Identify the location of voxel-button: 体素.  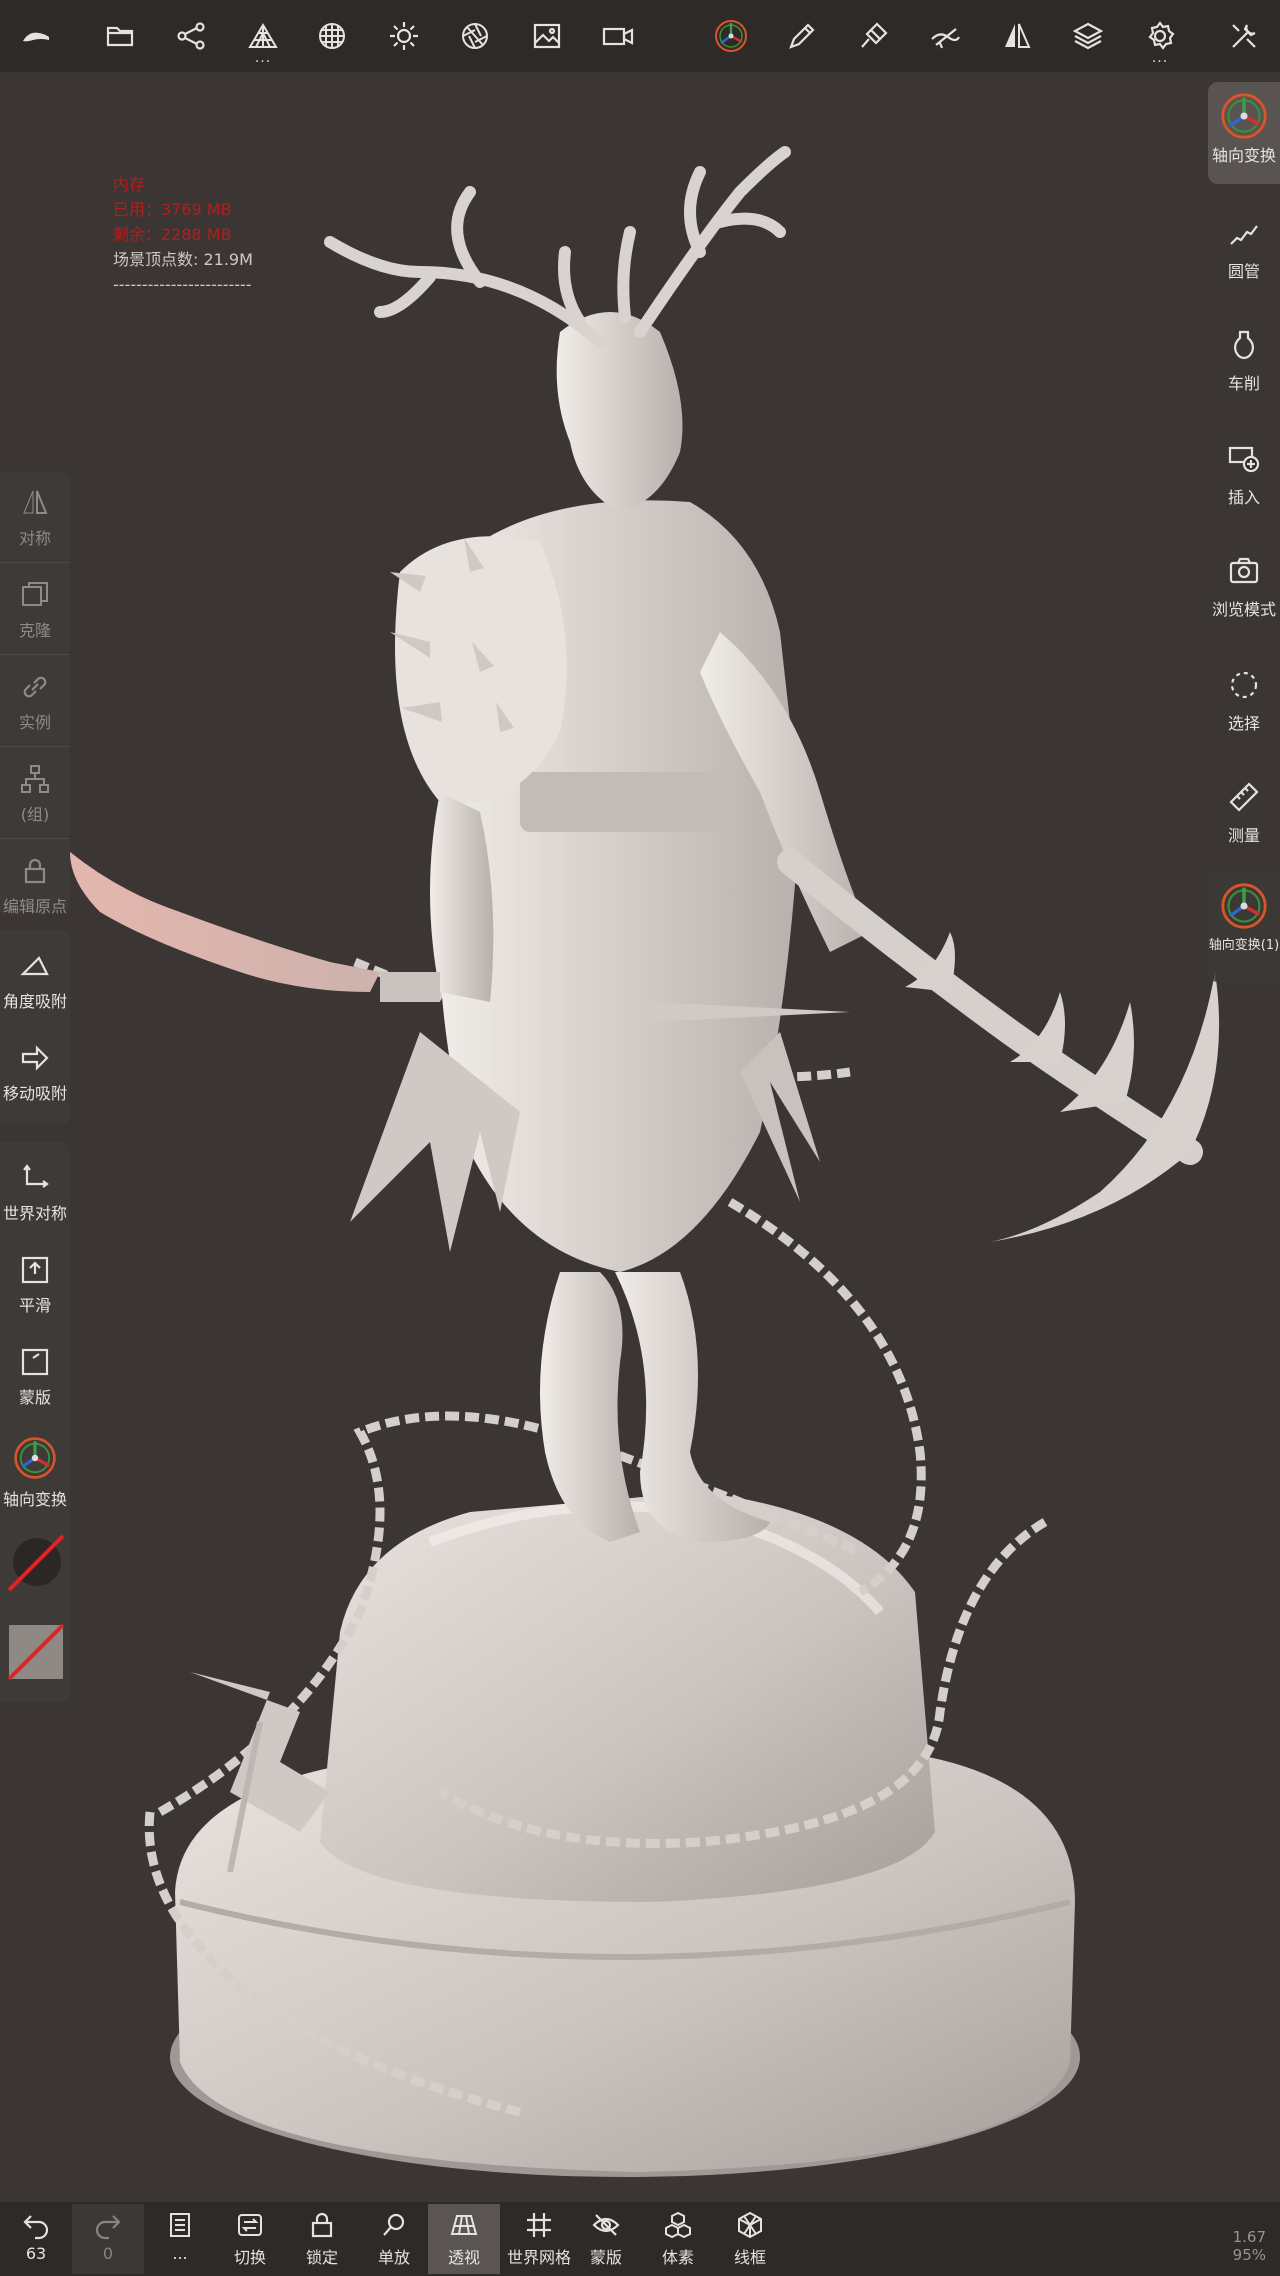
(678, 2239).